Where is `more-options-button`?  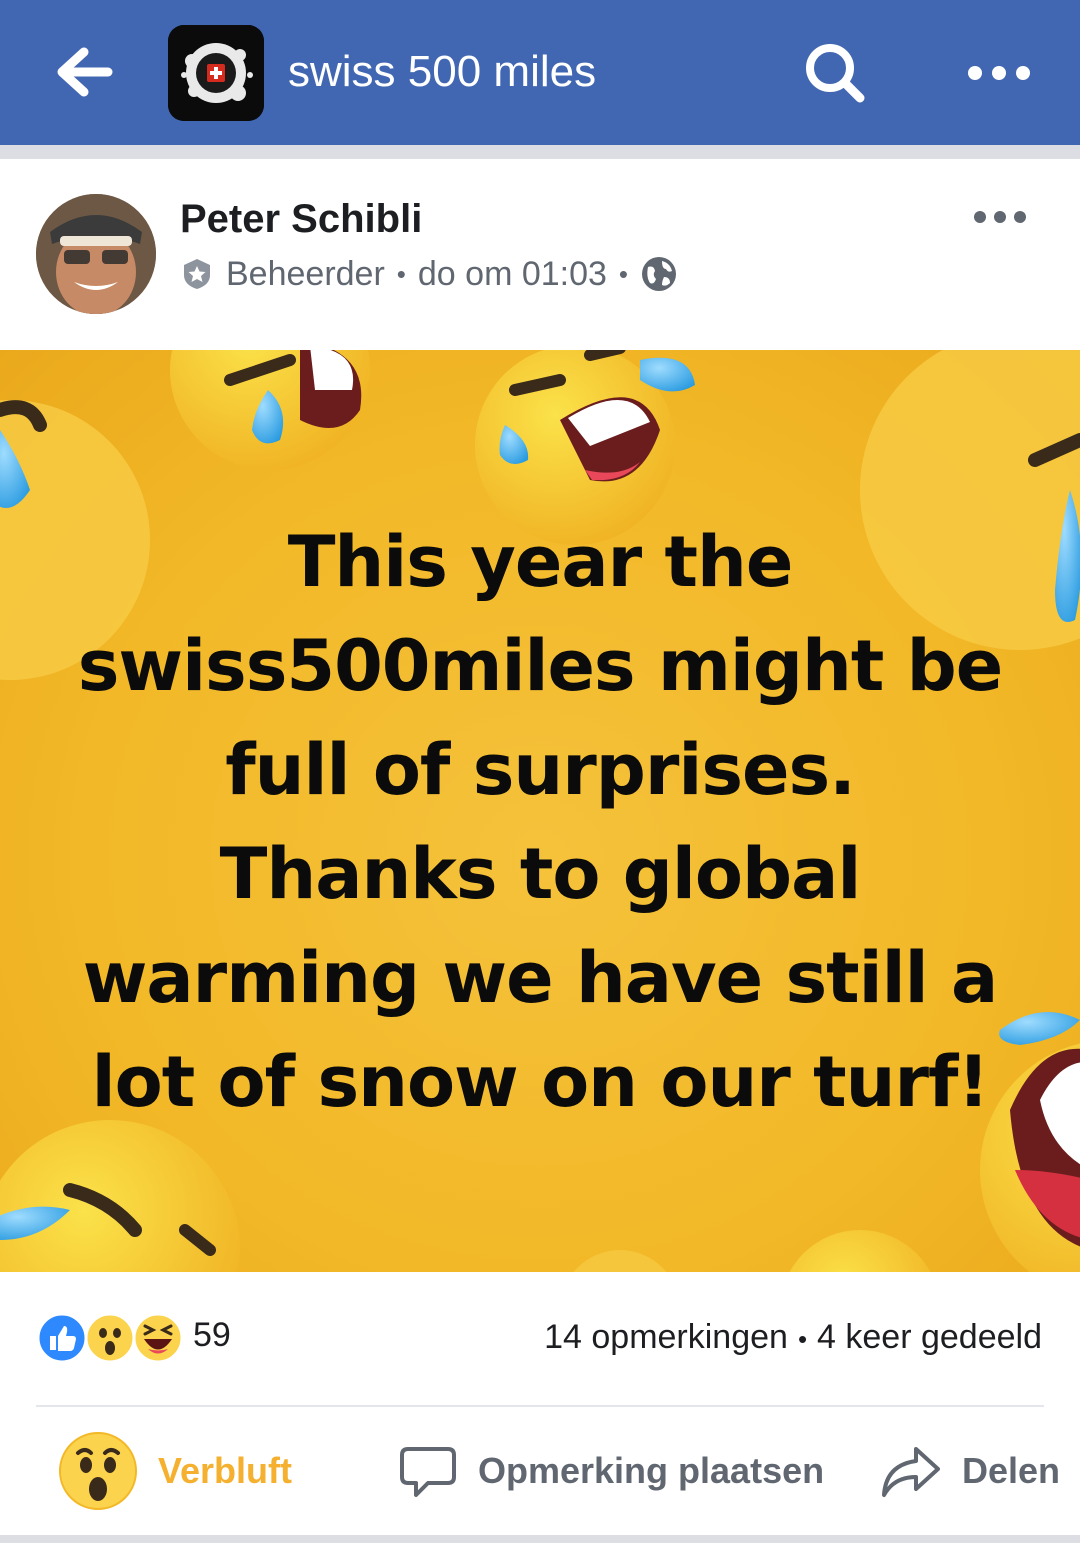 more-options-button is located at coordinates (1000, 73).